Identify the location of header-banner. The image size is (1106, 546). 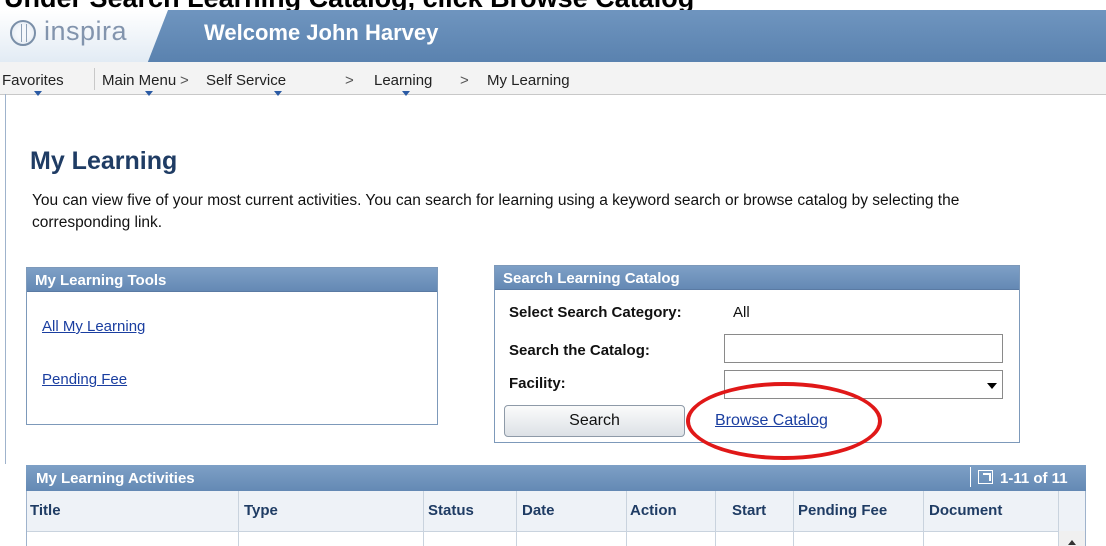
(553, 36).